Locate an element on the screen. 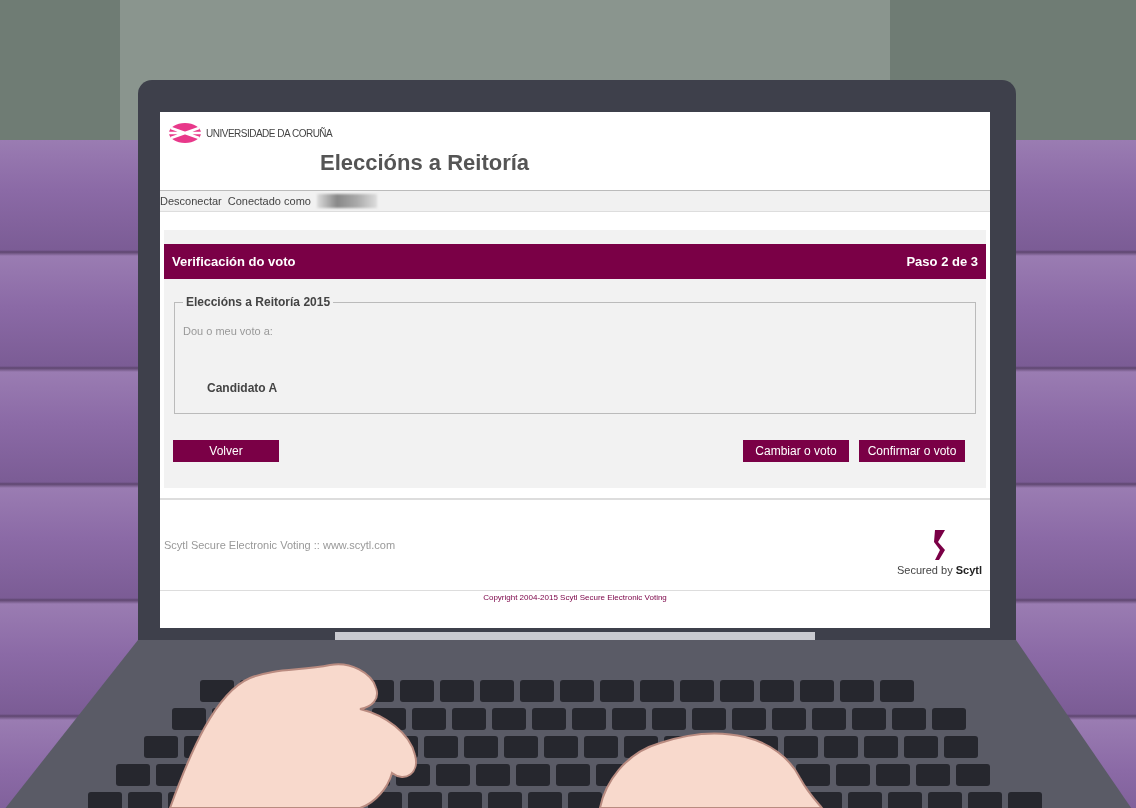 Image resolution: width=1136 pixels, height=808 pixels. disconnect-link: Desconectar is located at coordinates (191, 201).